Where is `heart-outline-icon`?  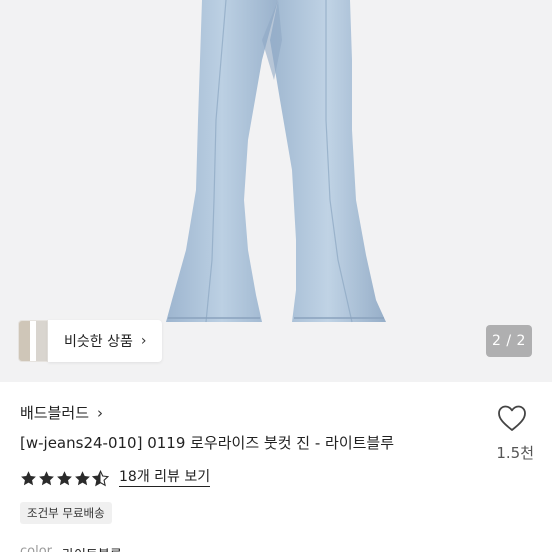
heart-outline-icon is located at coordinates (512, 418).